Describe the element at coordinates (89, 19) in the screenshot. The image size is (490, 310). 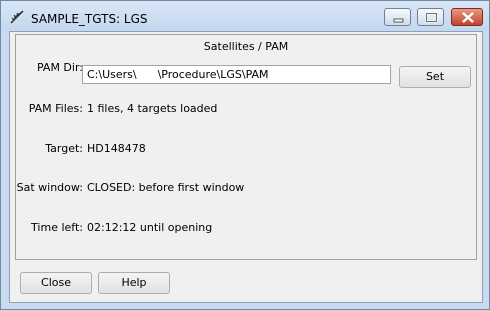
I see `window-title: SAMPLE_TGTS: LGS` at that location.